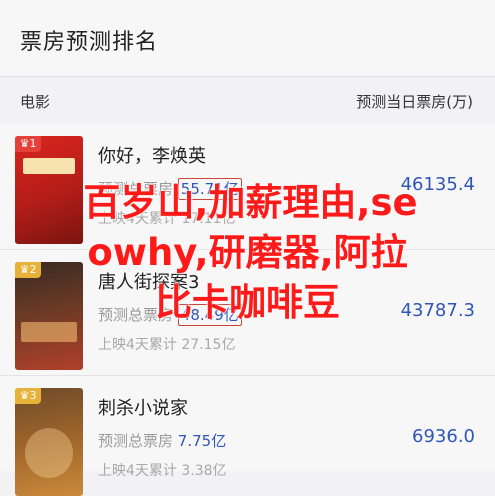 The width and height of the screenshot is (495, 496). I want to click on movie-poster-3: ♛3, so click(49, 442).